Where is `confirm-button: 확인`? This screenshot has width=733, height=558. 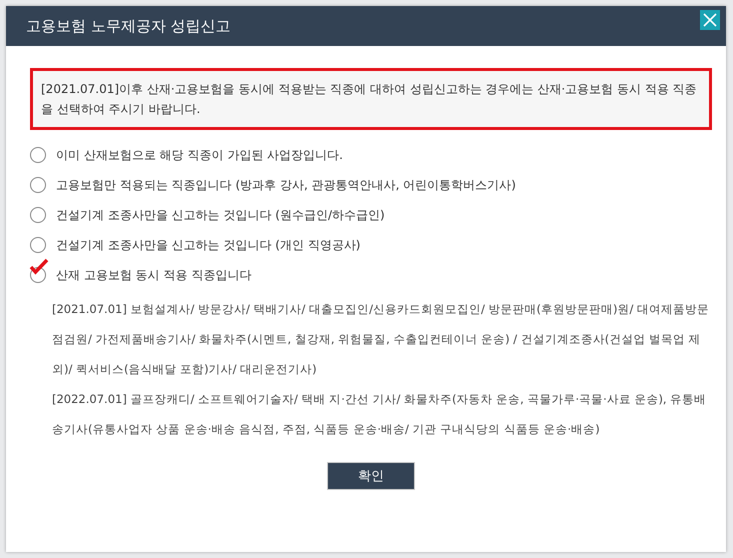 confirm-button: 확인 is located at coordinates (371, 476).